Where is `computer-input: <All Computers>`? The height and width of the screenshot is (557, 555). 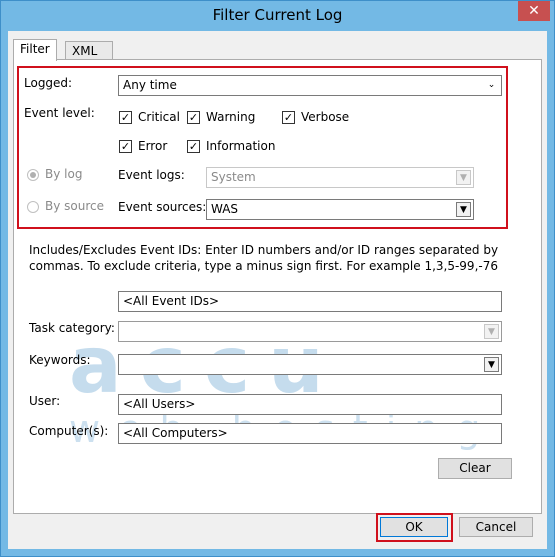 computer-input: <All Computers> is located at coordinates (310, 433).